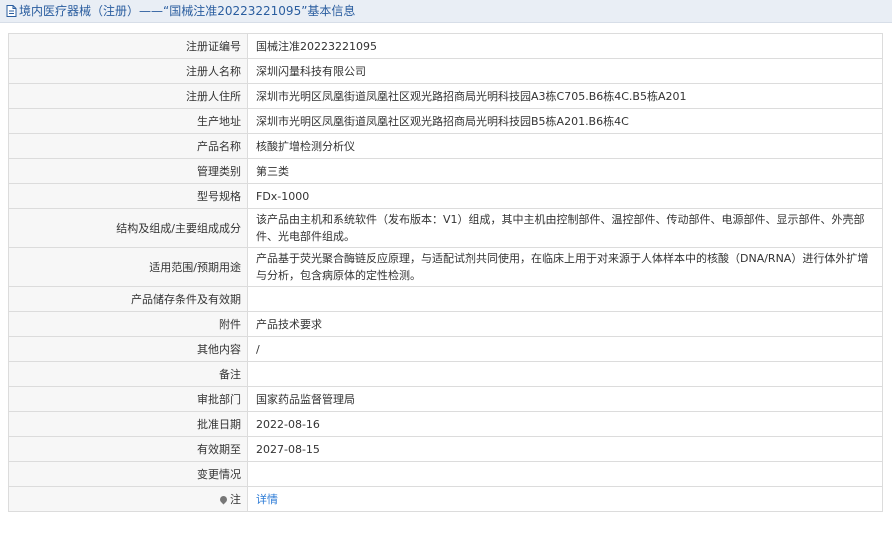 The height and width of the screenshot is (540, 892). I want to click on table-row: 附件 产品技术要求, so click(445, 324).